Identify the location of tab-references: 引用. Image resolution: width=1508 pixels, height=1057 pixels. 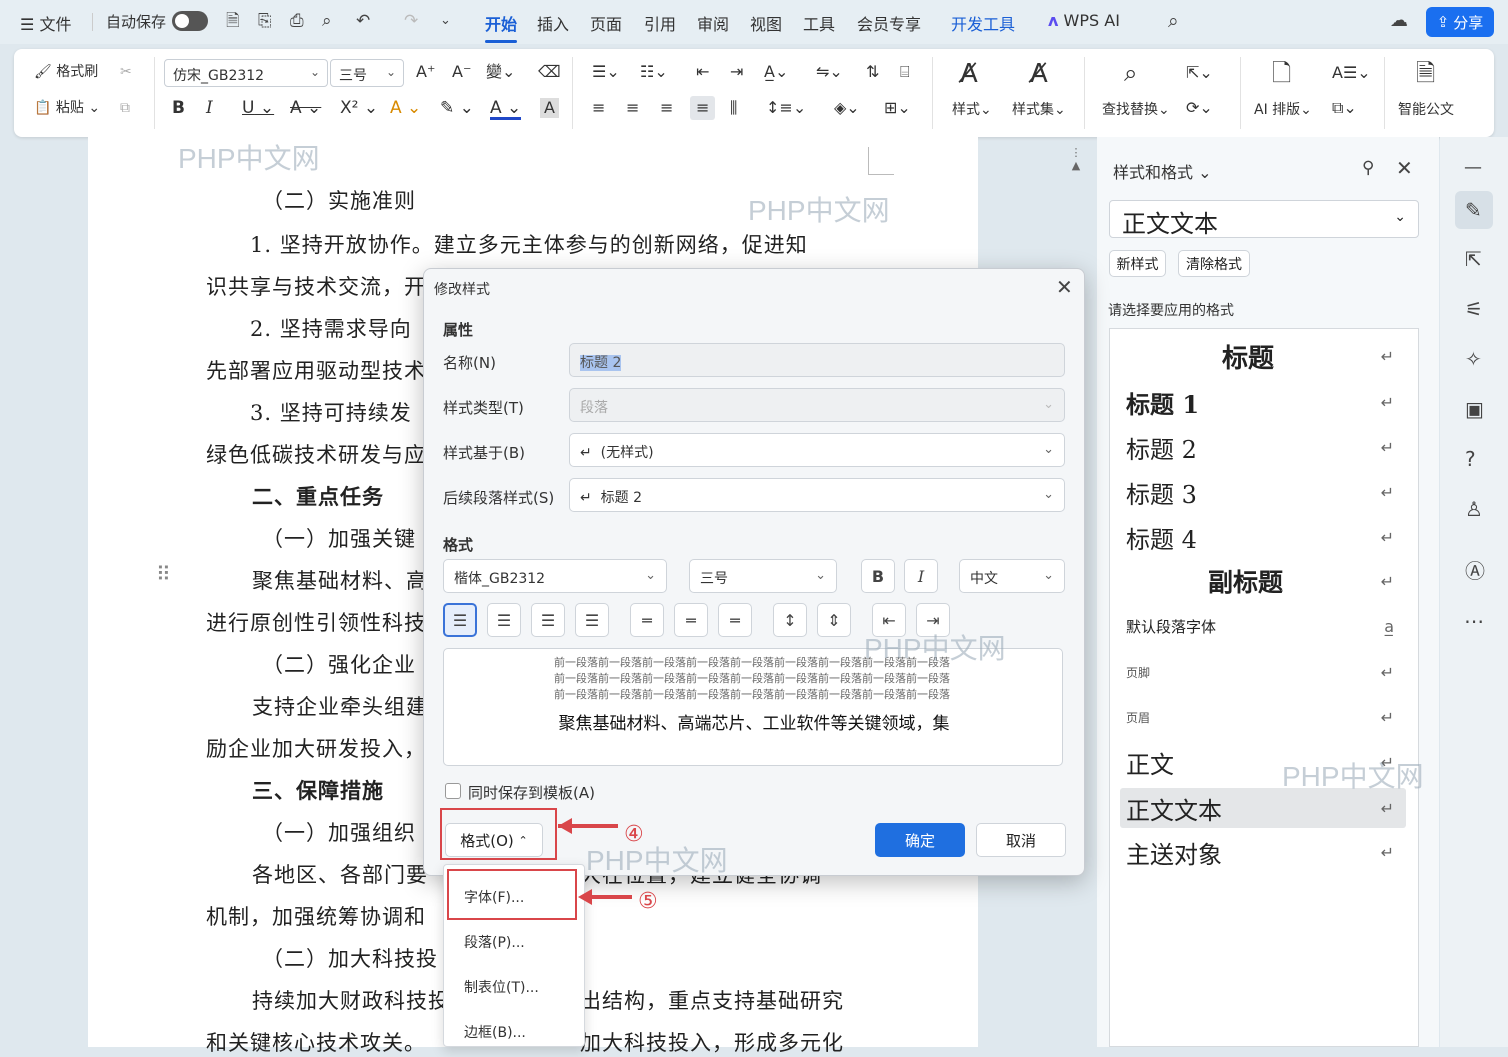
(660, 23).